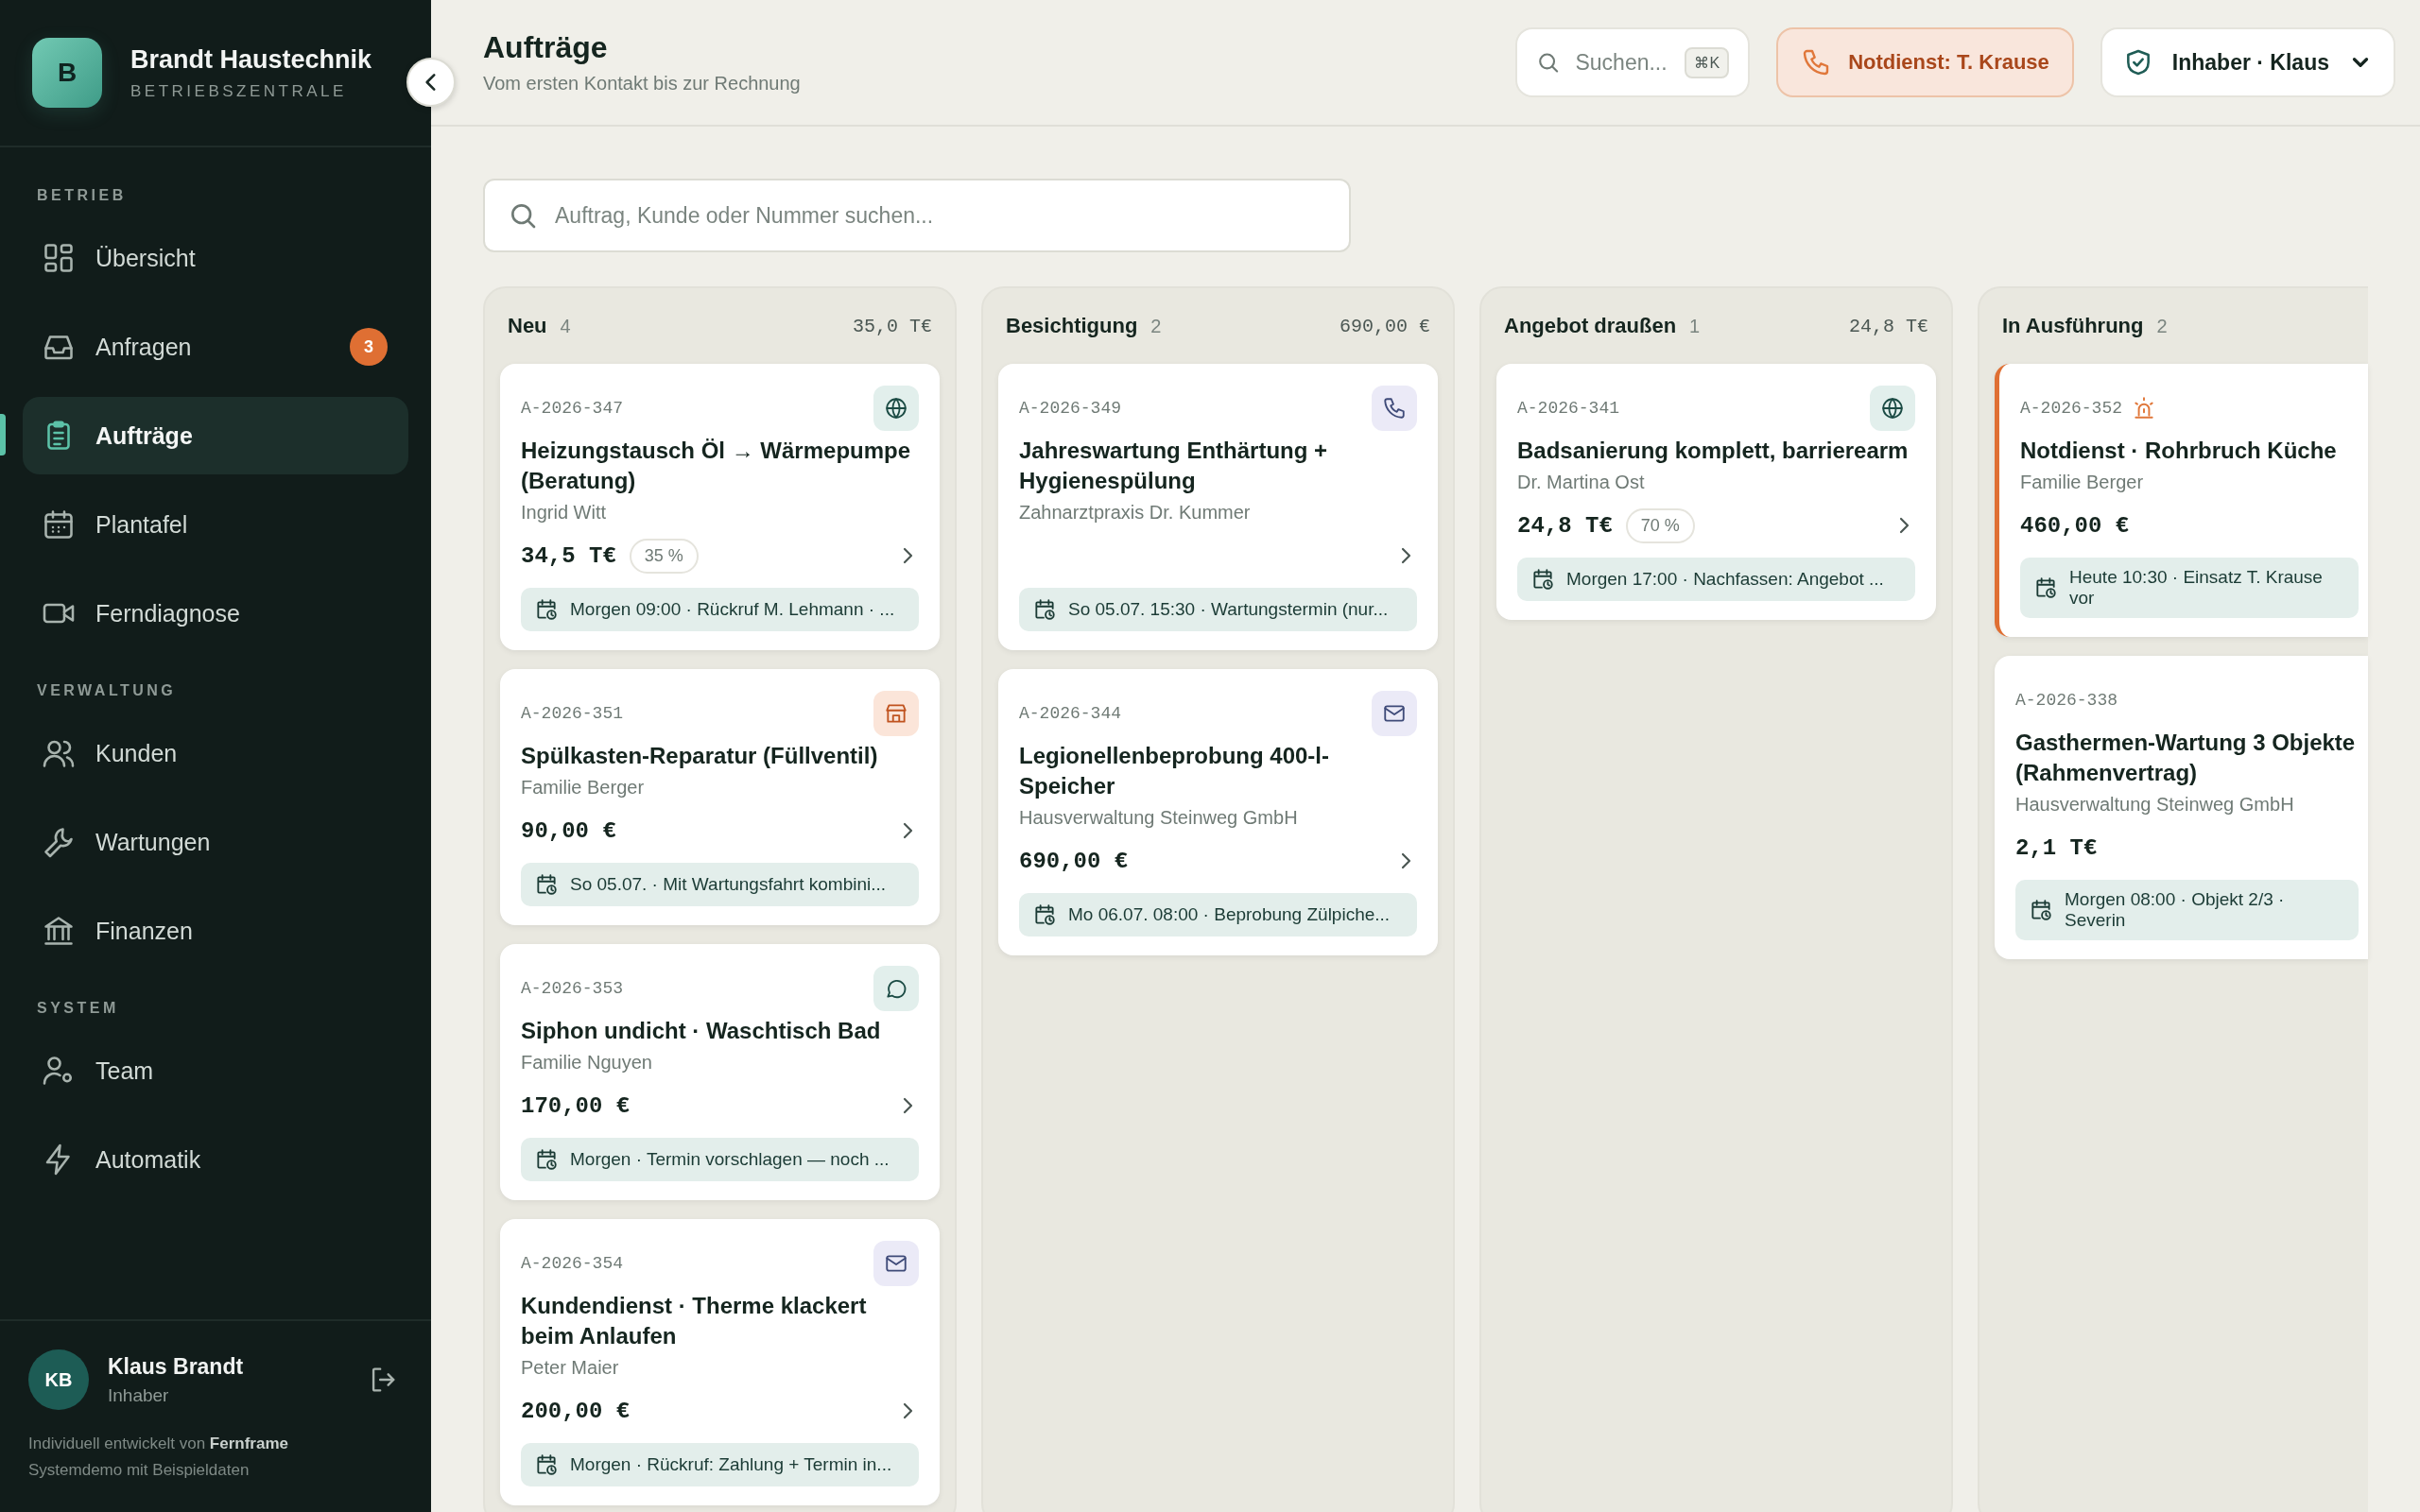 Image resolution: width=2420 pixels, height=1512 pixels. I want to click on nav-item: Automatik, so click(215, 1159).